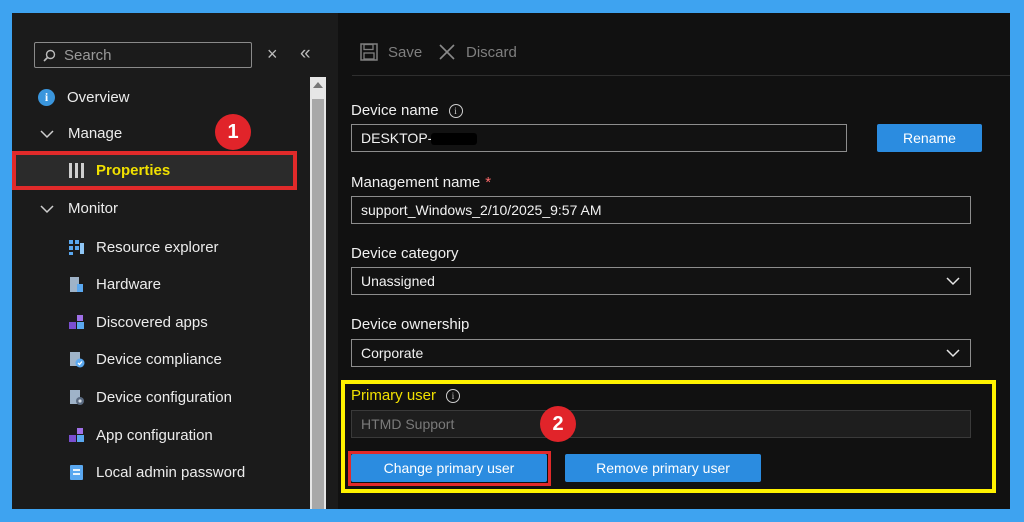 The height and width of the screenshot is (522, 1024). I want to click on sidebar-item-discovered-apps: Discovered apps, so click(138, 322).